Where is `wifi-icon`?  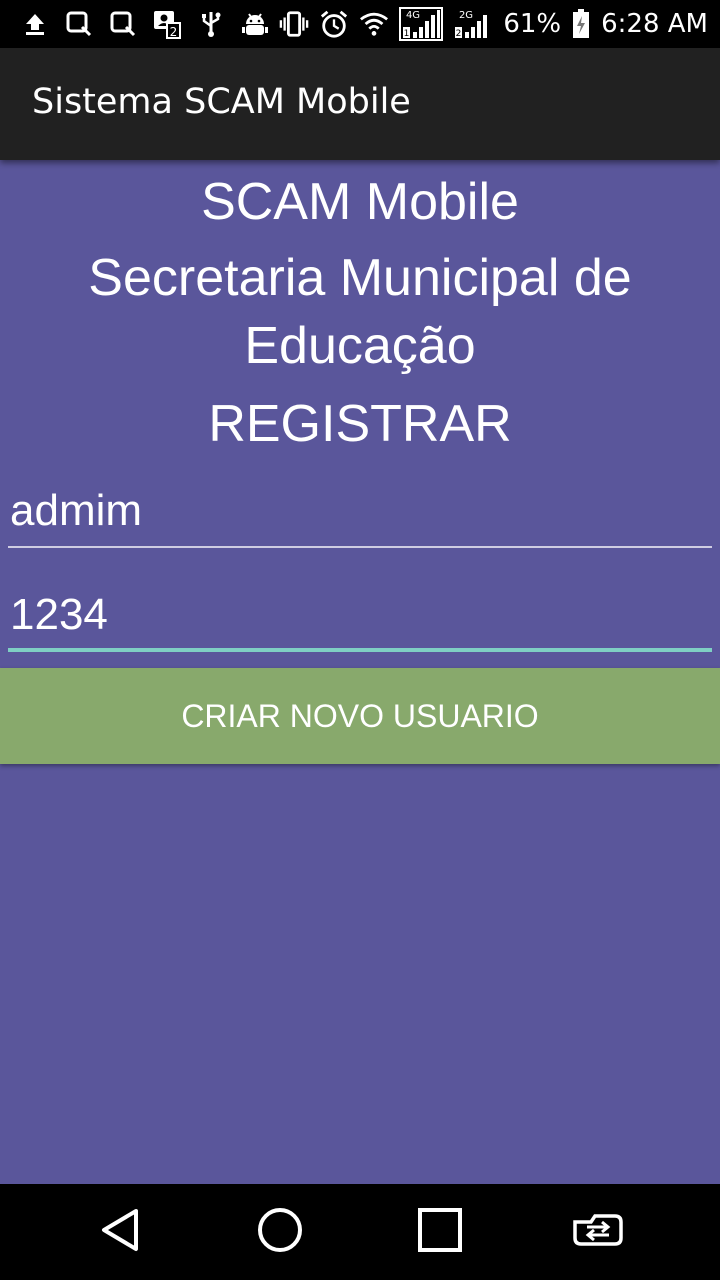 wifi-icon is located at coordinates (374, 24).